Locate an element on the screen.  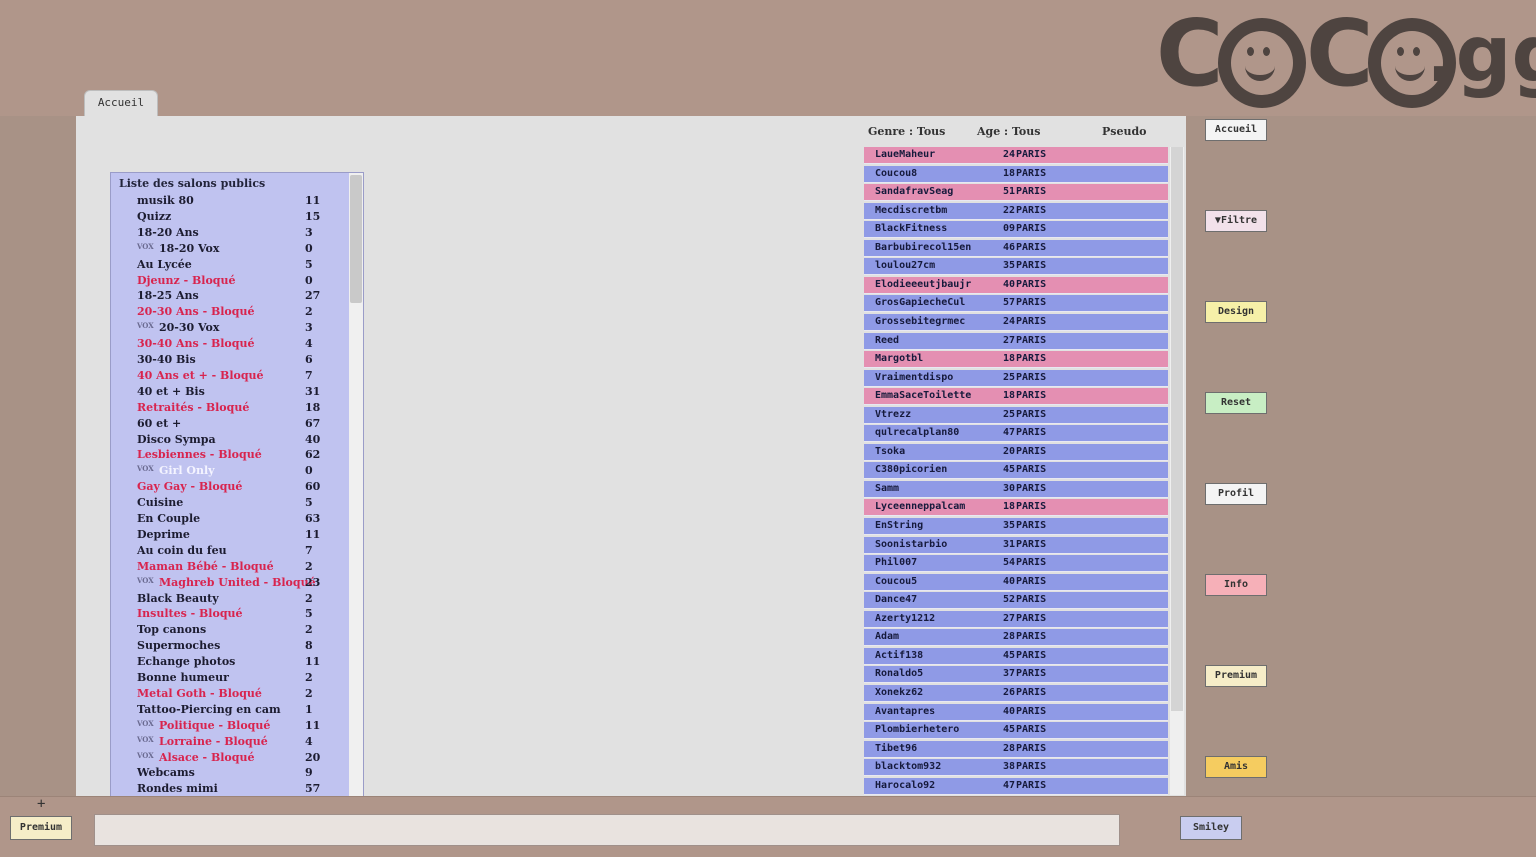
tab-accueil: Accueil is located at coordinates (121, 103).